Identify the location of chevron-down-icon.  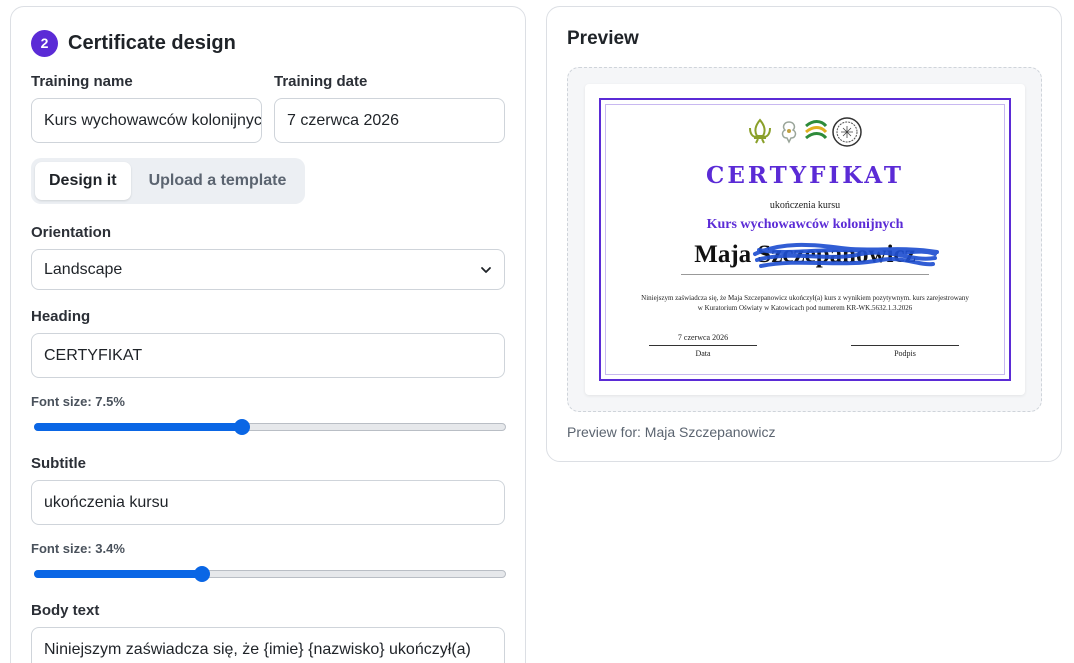
(486, 269).